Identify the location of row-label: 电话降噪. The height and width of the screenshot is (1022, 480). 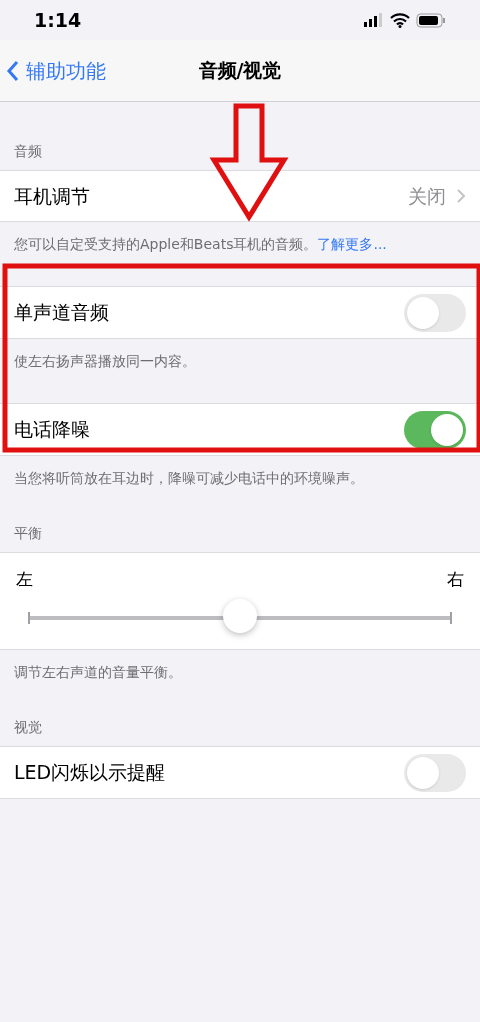
(52, 430).